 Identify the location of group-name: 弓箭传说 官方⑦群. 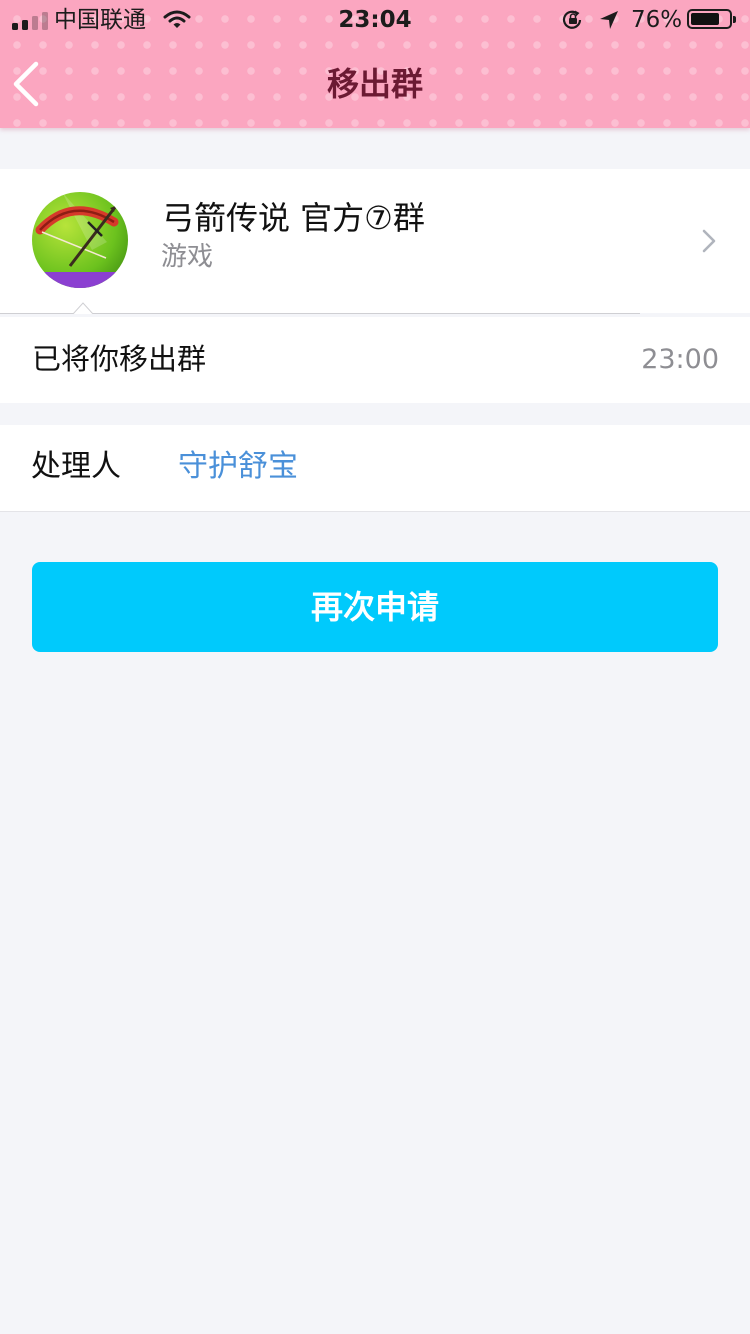
(293, 218).